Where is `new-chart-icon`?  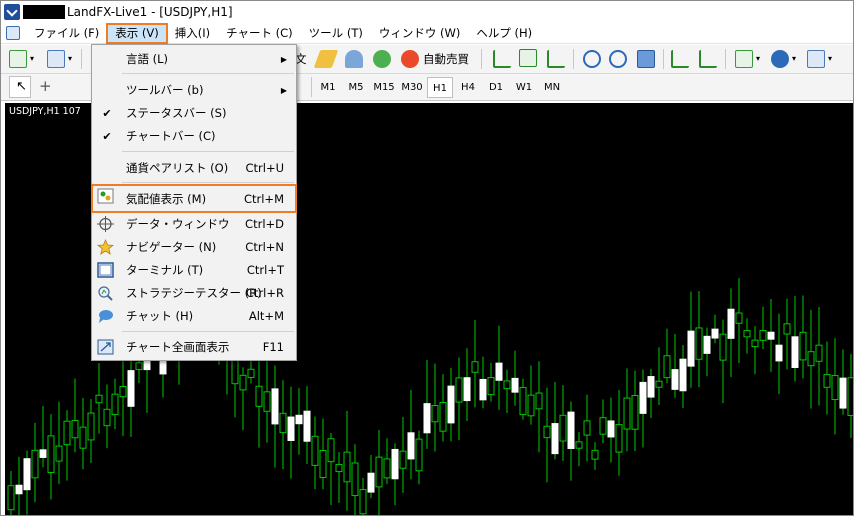
new-chart-icon is located at coordinates (18, 59).